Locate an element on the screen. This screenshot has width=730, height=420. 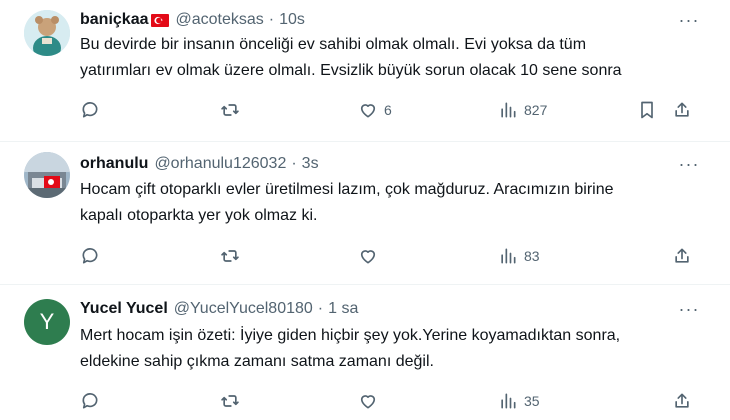
like-count: 6 is located at coordinates (388, 110).